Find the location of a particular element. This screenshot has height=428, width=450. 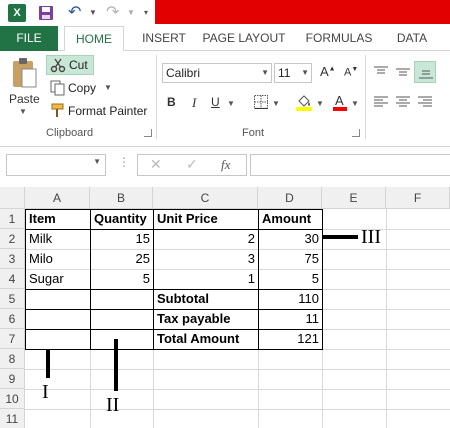

format-painter-icon is located at coordinates (58, 111).